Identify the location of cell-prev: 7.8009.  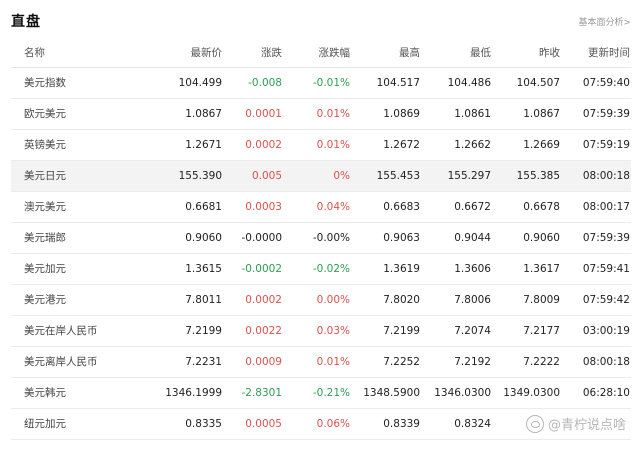
(541, 300).